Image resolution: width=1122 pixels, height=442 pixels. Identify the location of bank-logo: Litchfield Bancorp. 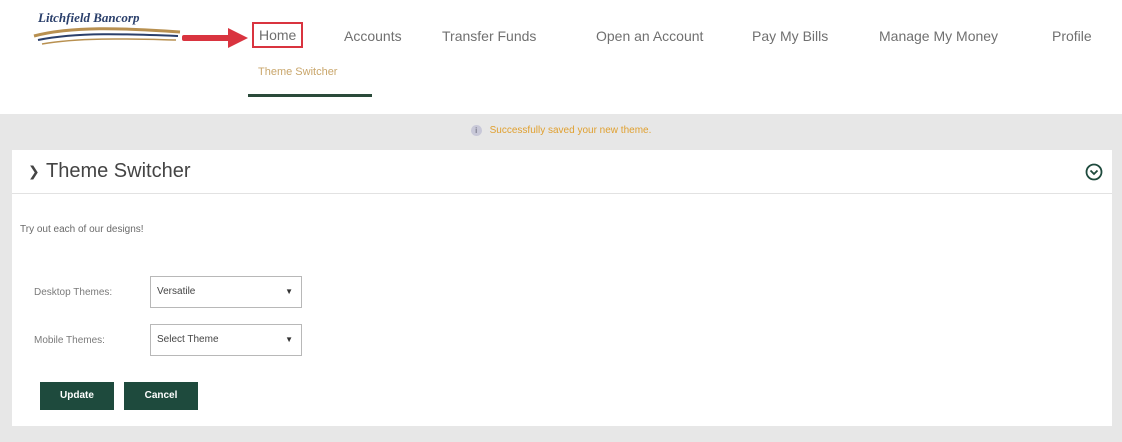
(107, 26).